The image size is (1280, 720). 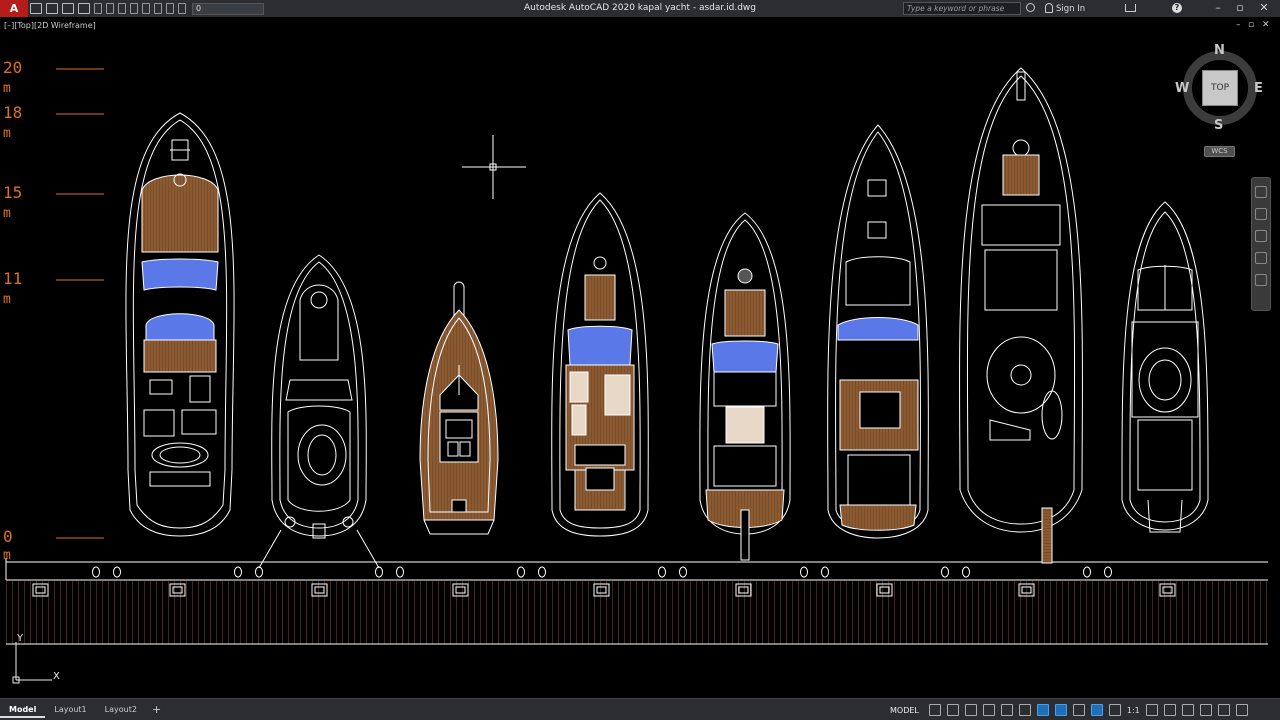 I want to click on compass-west: W, so click(x=1182, y=88).